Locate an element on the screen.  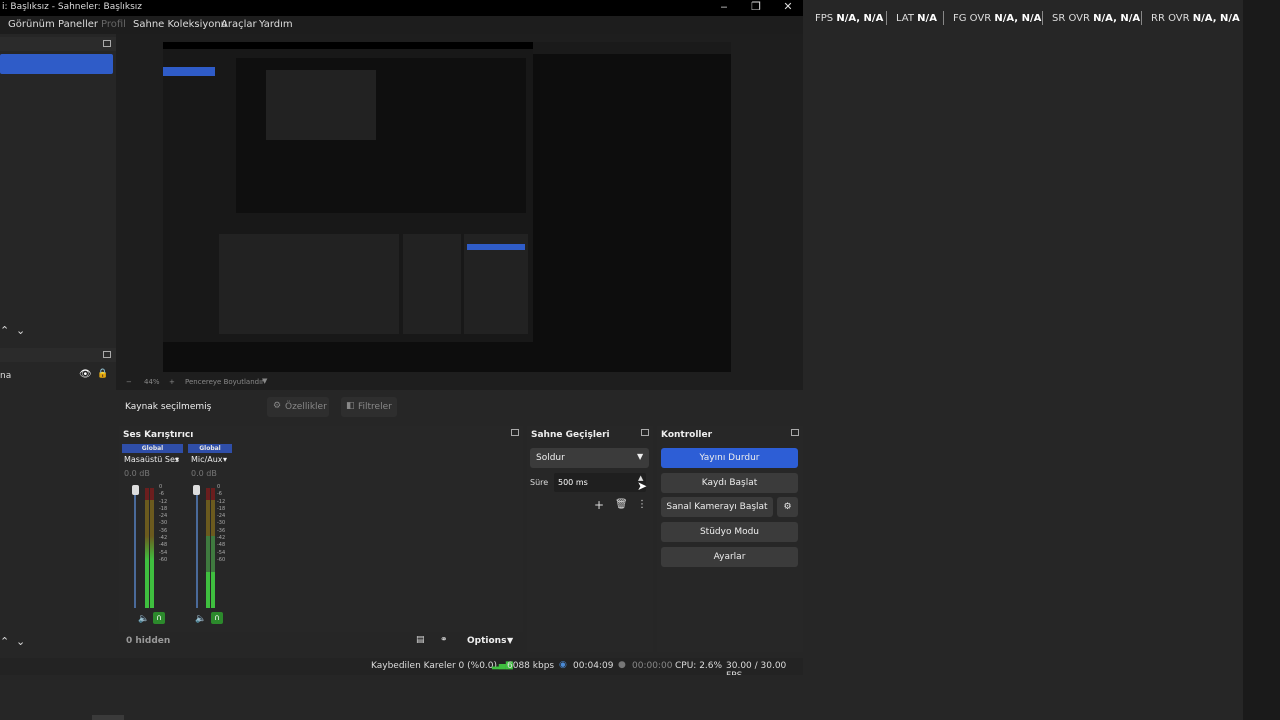
stat-label: FPS is located at coordinates (824, 18).